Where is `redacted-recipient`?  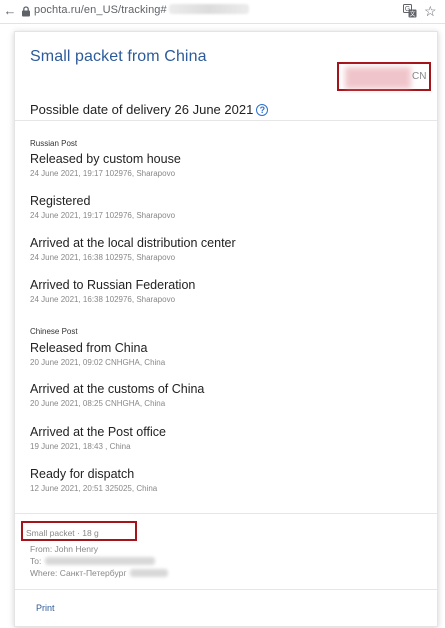 redacted-recipient is located at coordinates (100, 561).